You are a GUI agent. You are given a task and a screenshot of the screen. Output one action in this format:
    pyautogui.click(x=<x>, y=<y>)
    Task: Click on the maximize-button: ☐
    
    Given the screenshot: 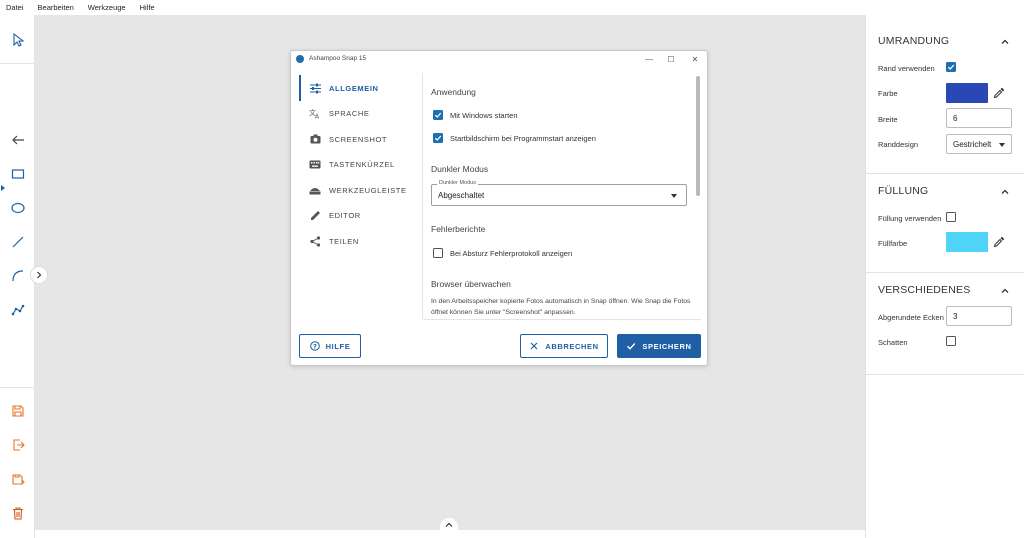 What is the action you would take?
    pyautogui.click(x=671, y=59)
    